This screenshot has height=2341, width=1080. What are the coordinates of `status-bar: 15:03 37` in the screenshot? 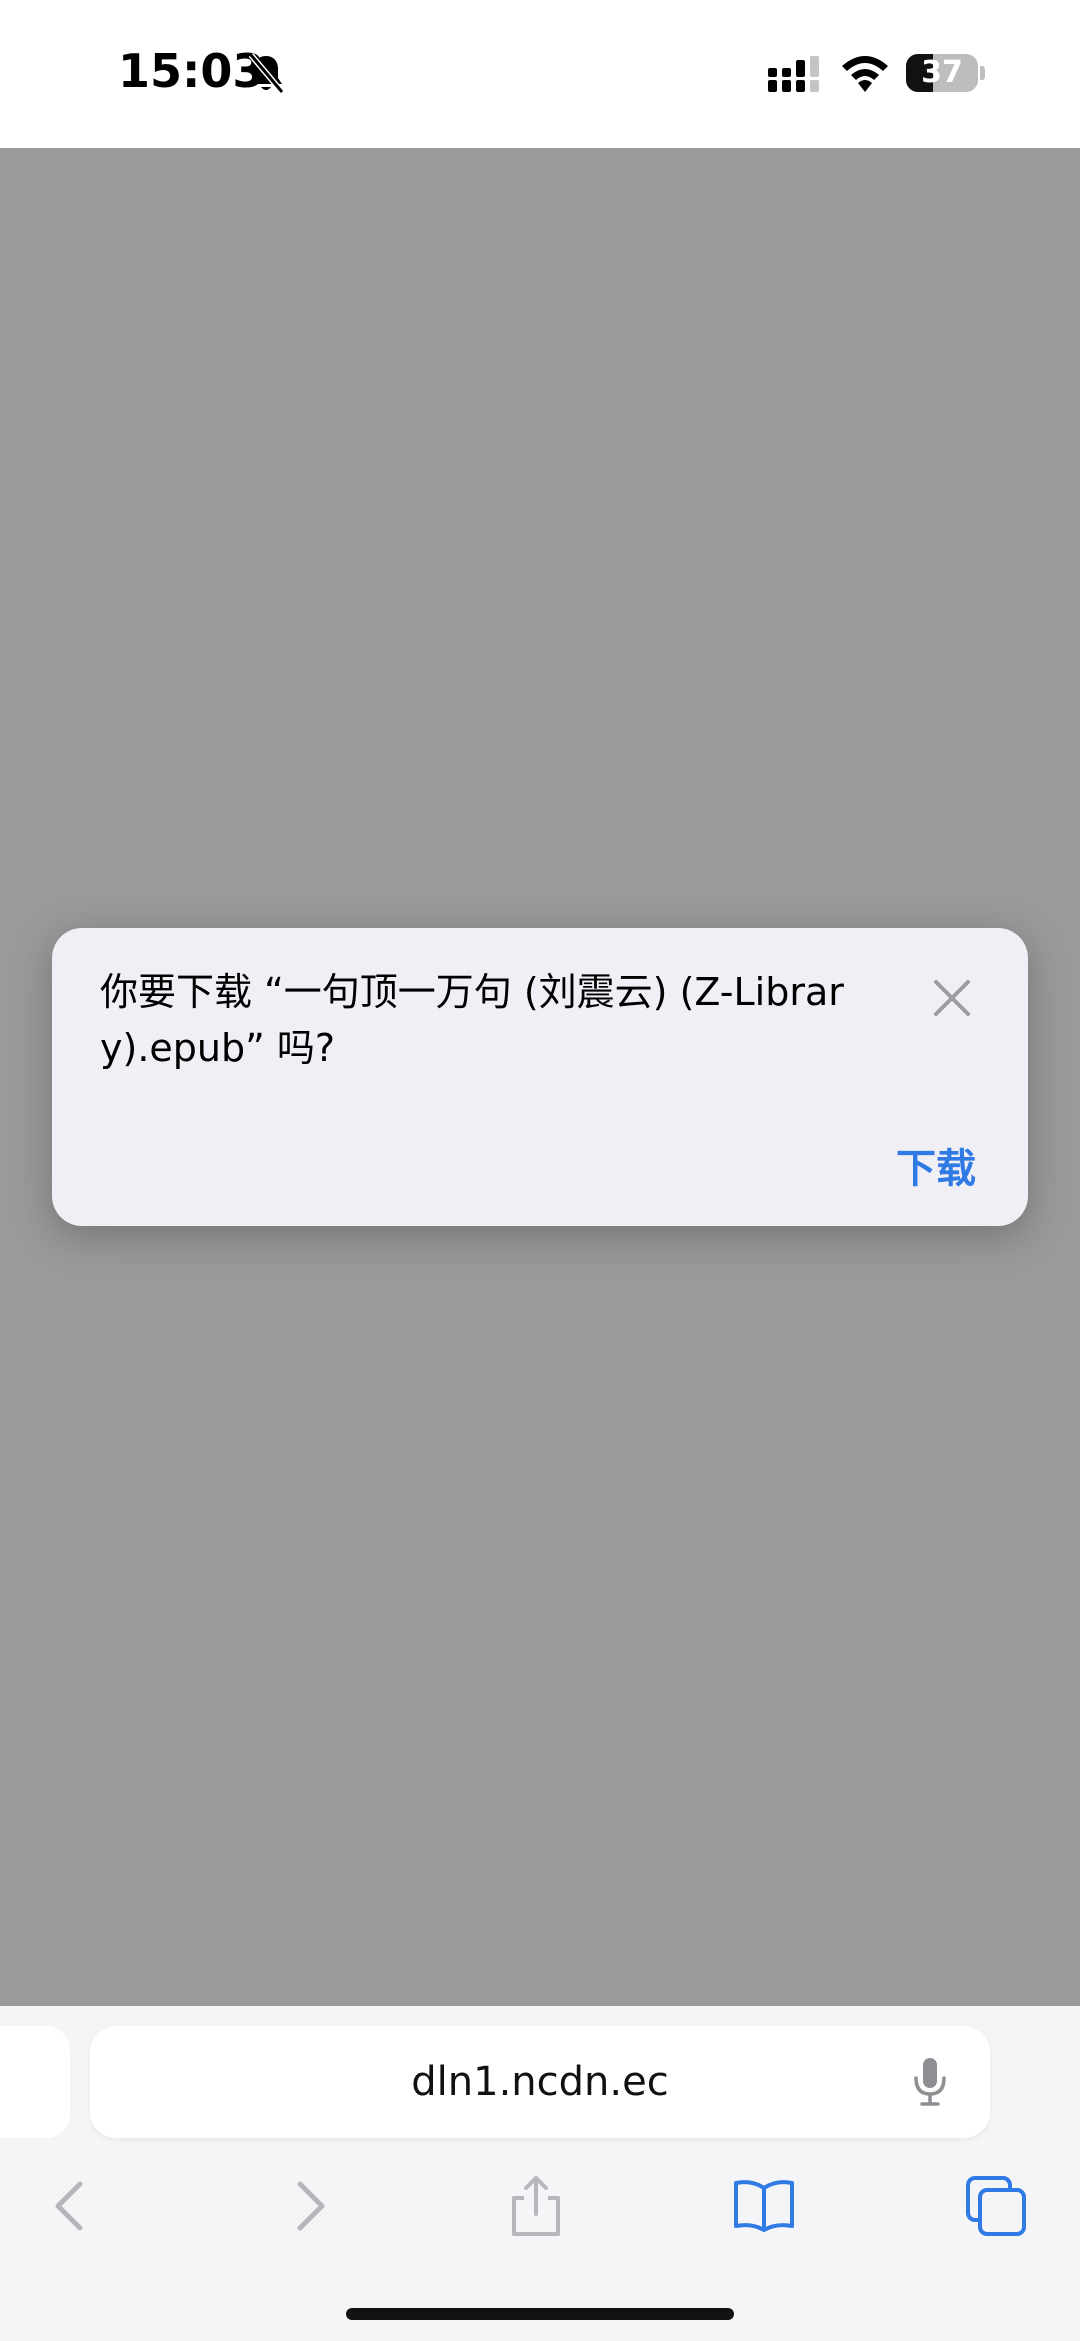 It's located at (540, 74).